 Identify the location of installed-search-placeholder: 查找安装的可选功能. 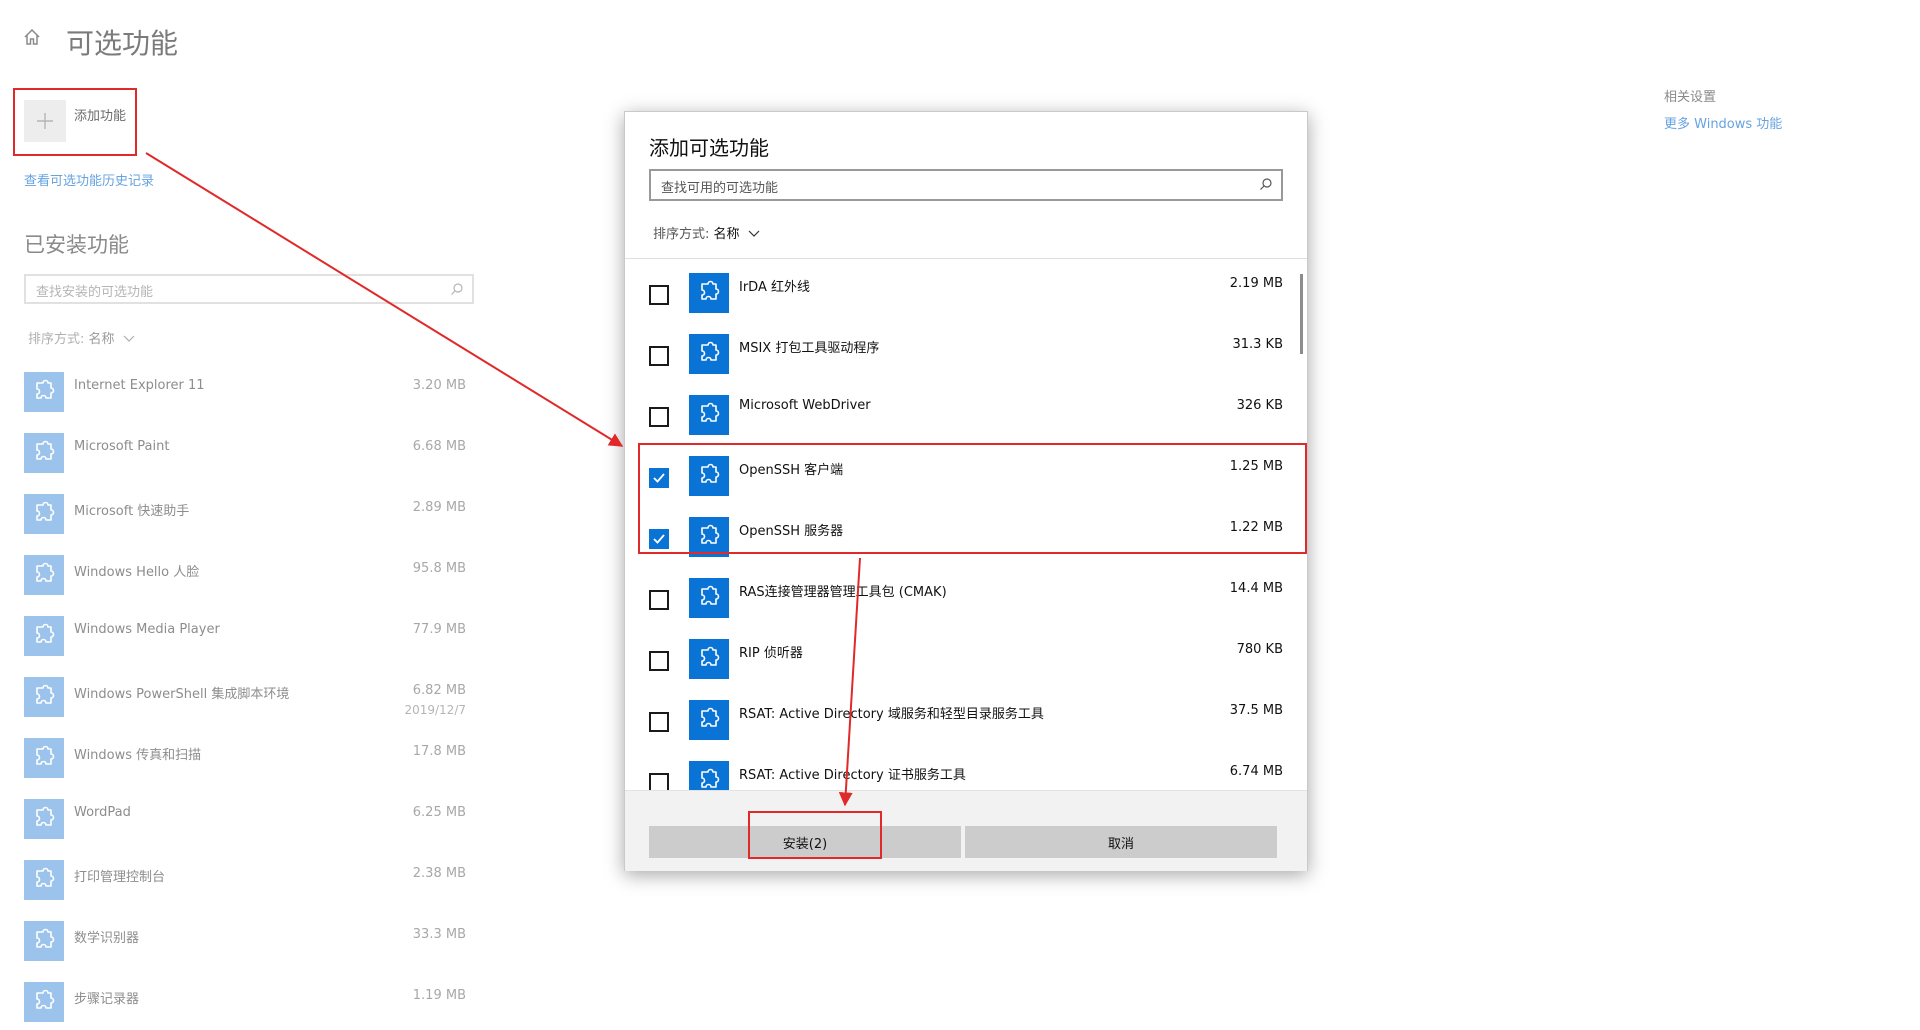
(95, 292).